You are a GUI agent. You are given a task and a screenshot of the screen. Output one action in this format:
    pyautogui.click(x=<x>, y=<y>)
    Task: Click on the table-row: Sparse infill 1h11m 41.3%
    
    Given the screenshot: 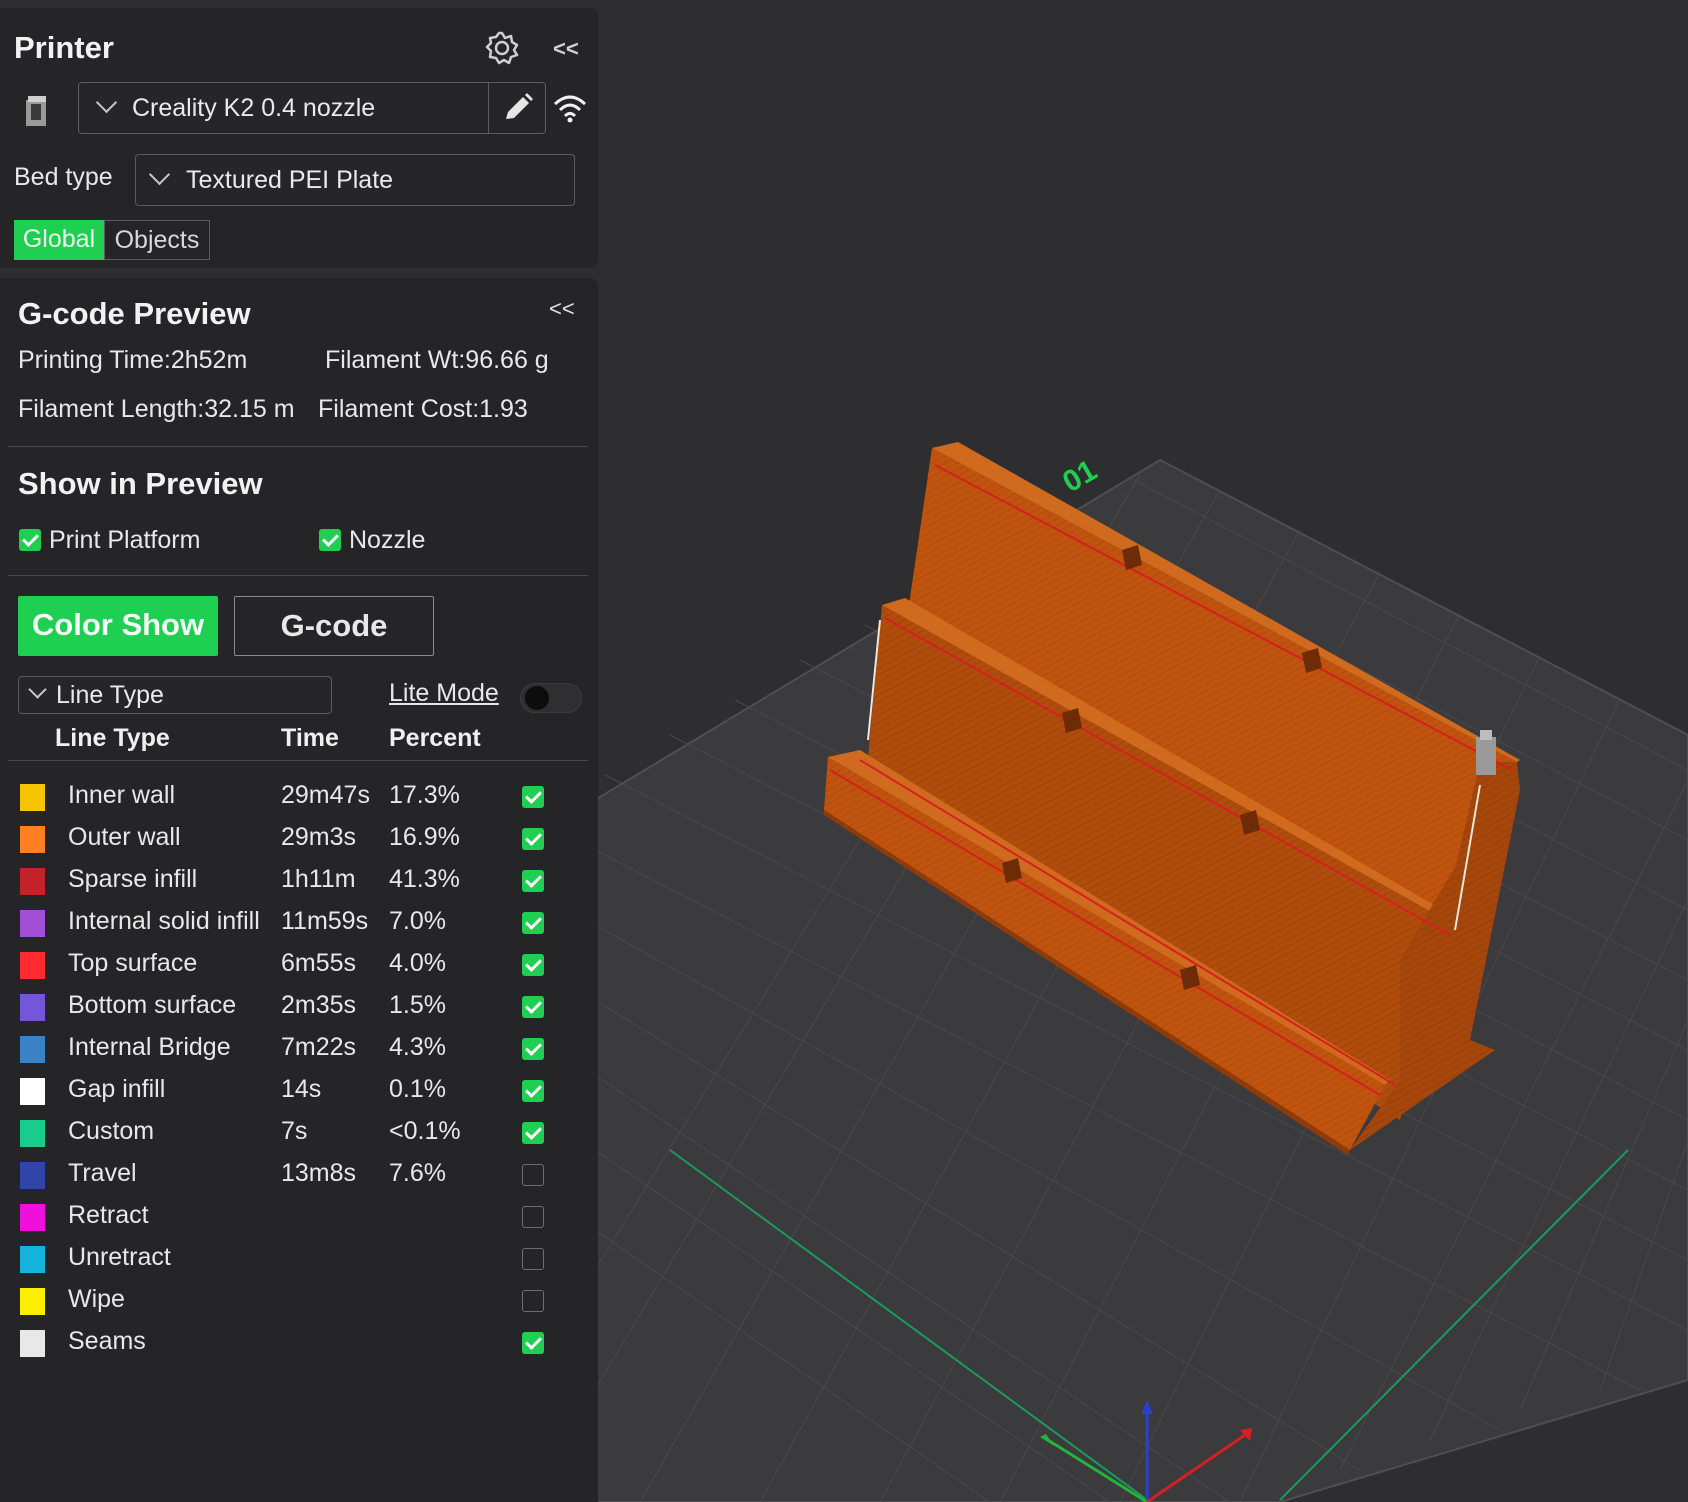 What is the action you would take?
    pyautogui.click(x=299, y=880)
    